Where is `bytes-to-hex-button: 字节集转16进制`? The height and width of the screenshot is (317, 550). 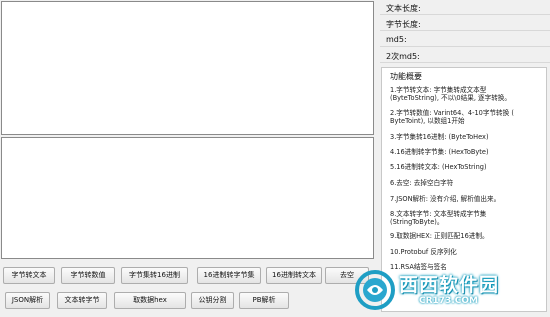 bytes-to-hex-button: 字节集转16进制 is located at coordinates (154, 275).